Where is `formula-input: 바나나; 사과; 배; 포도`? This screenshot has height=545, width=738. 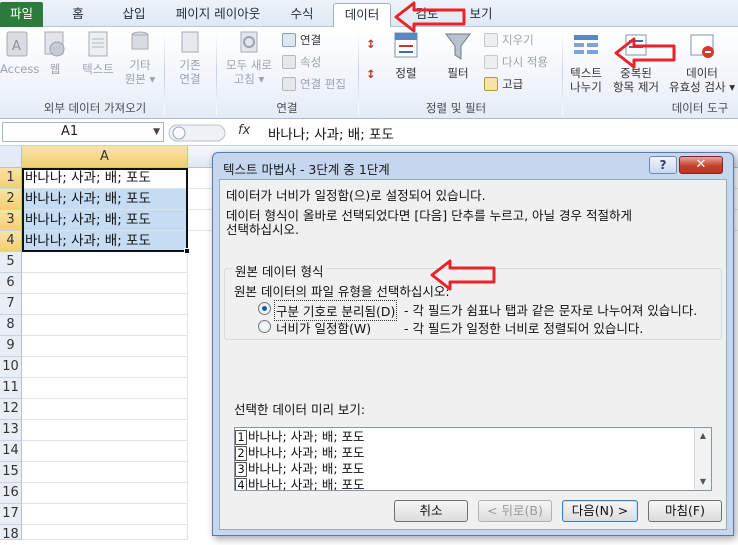
formula-input: 바나나; 사과; 배; 포도 is located at coordinates (331, 133).